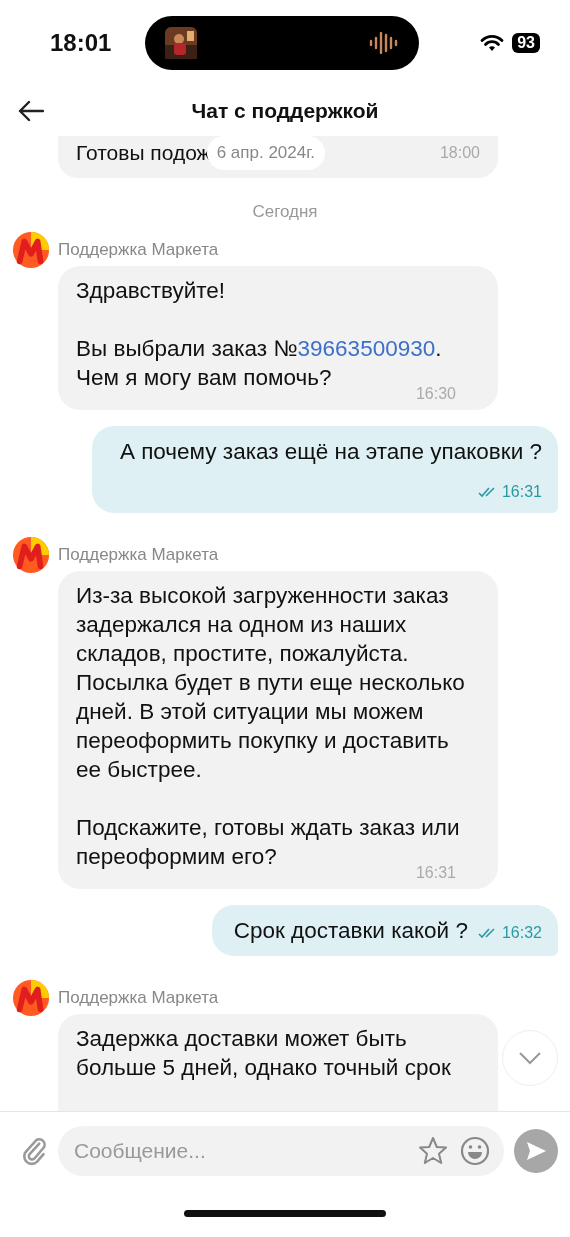 The height and width of the screenshot is (1237, 570). What do you see at coordinates (366, 348) in the screenshot?
I see `order-link: 39663500930` at bounding box center [366, 348].